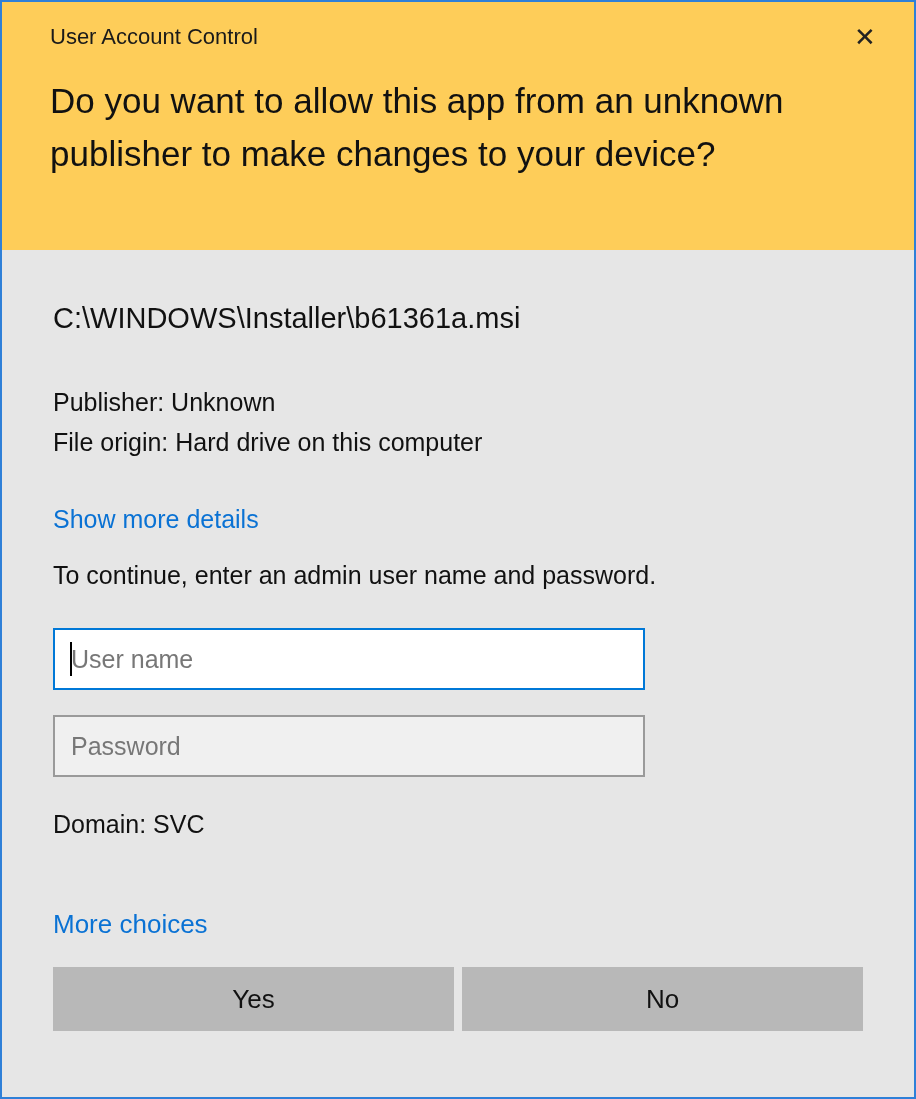  What do you see at coordinates (130, 924) in the screenshot?
I see `more-choices-link: More choices` at bounding box center [130, 924].